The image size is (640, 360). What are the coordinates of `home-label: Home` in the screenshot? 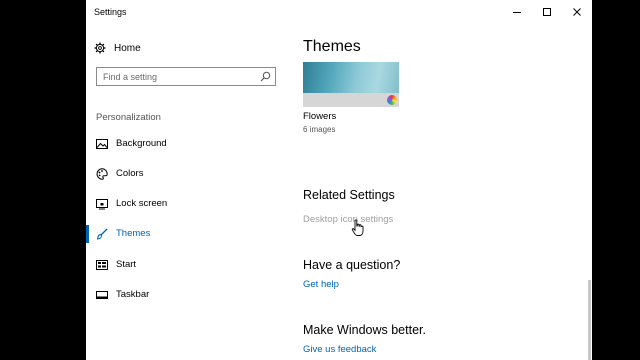 It's located at (127, 48).